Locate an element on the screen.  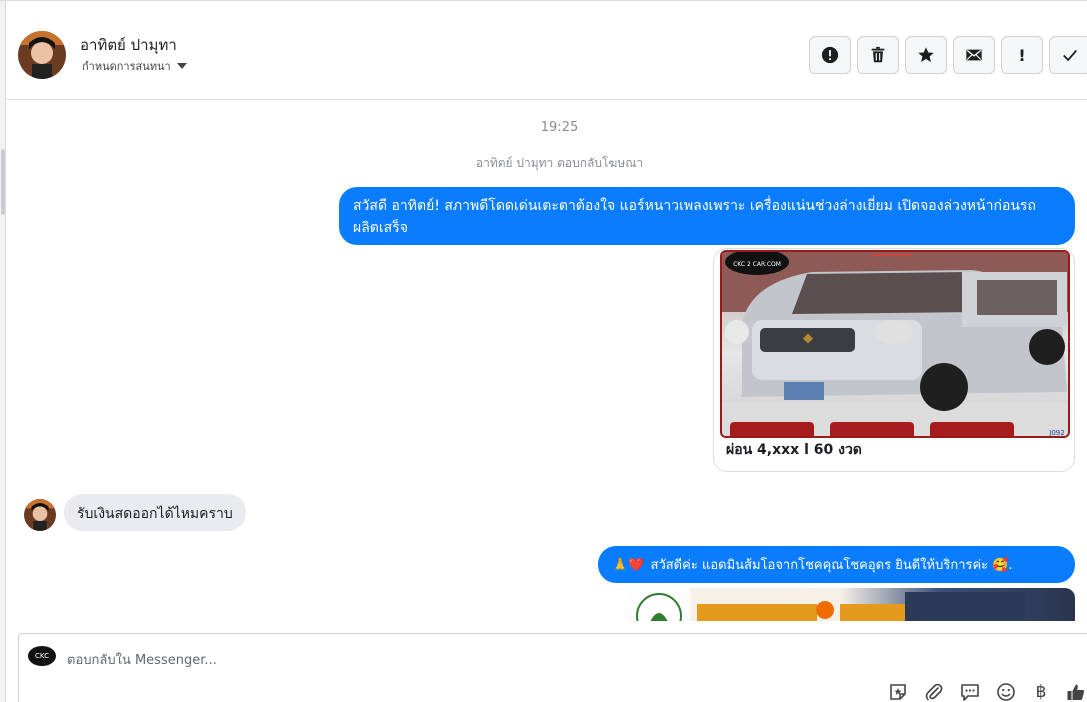
check-icon is located at coordinates (1070, 55).